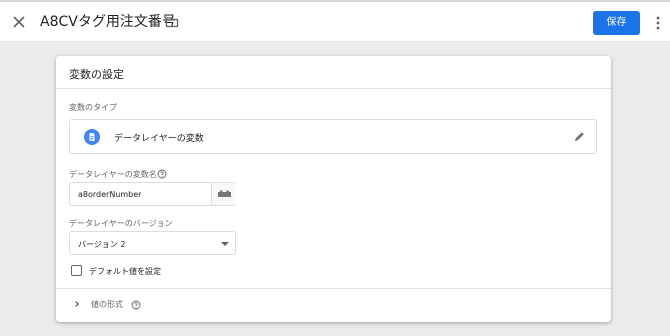 This screenshot has width=670, height=336. Describe the element at coordinates (169, 305) in the screenshot. I see `value-format-expander: 値の形式` at that location.